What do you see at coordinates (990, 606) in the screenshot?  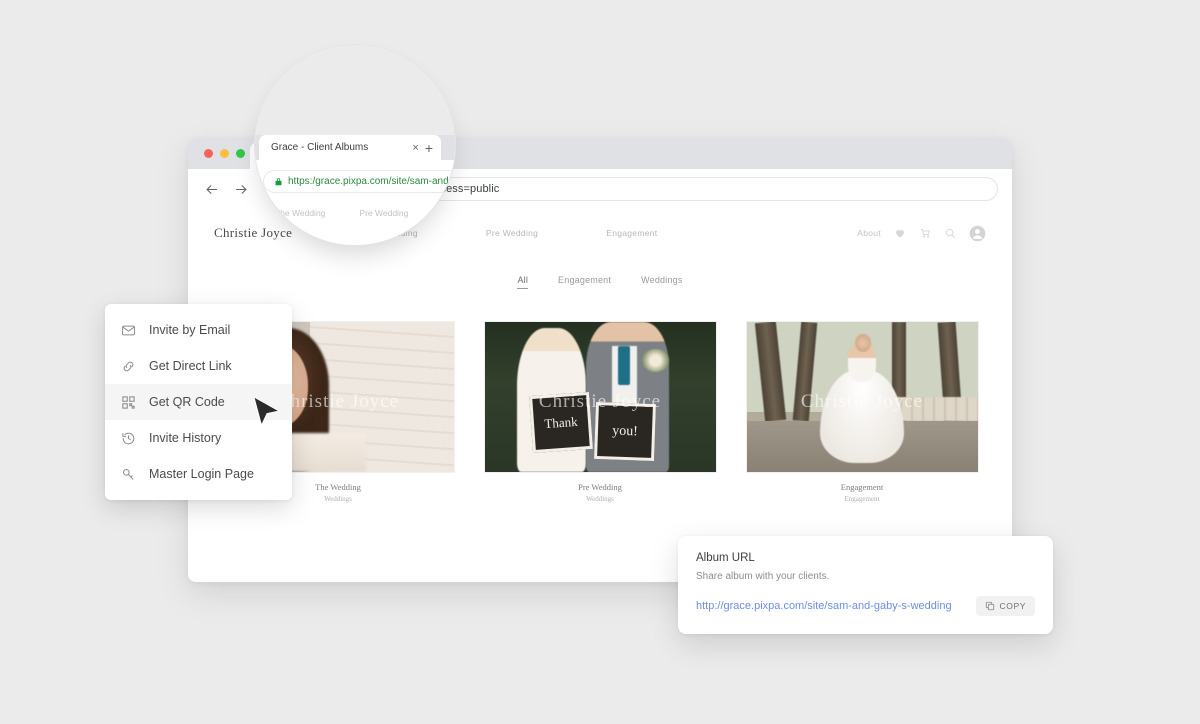 I see `copy-icon` at bounding box center [990, 606].